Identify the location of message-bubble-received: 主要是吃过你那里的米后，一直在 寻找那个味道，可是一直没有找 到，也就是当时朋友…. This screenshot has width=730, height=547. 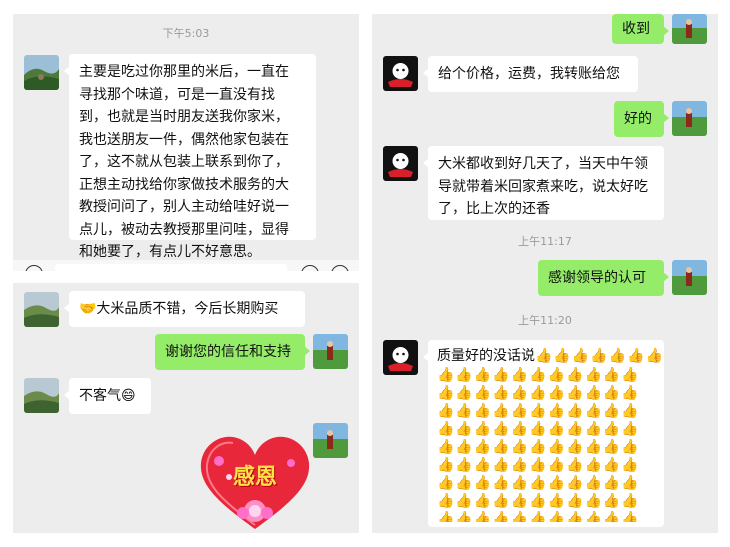
(190, 157).